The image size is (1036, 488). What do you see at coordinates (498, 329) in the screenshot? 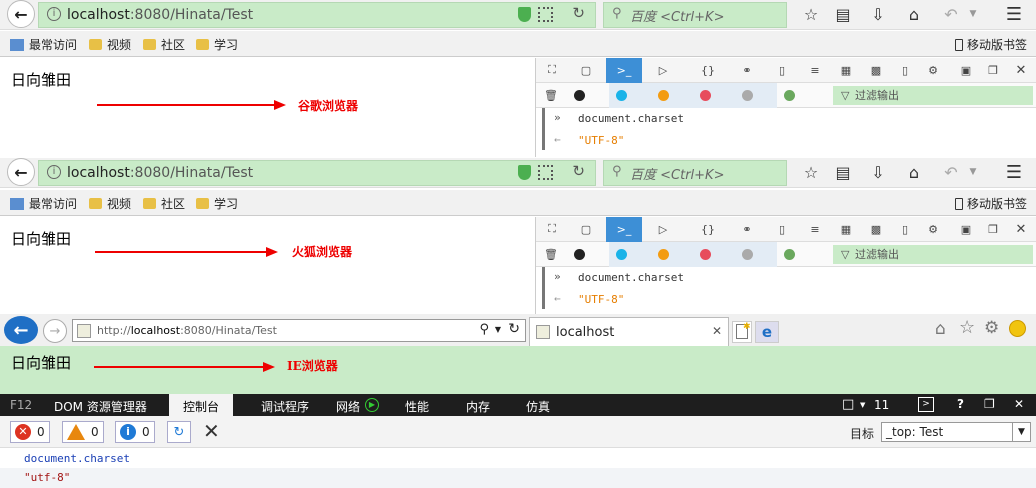
I see `search-dropdown-icon: ▼` at bounding box center [498, 329].